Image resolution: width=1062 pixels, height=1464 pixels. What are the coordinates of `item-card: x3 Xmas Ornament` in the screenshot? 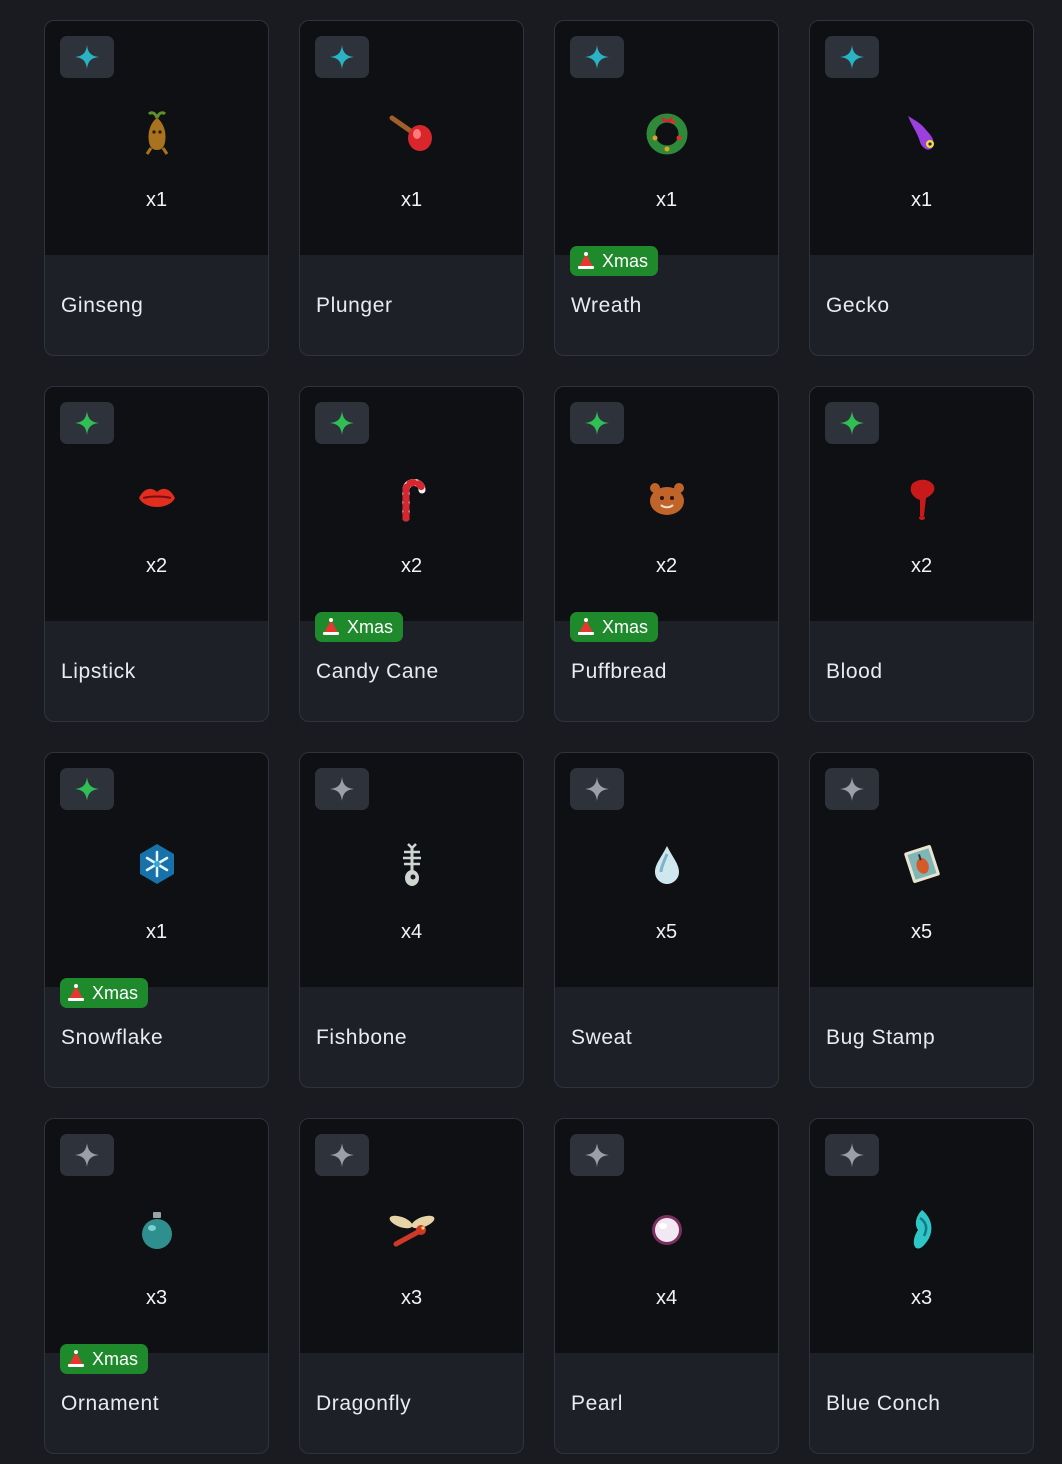 It's located at (156, 1286).